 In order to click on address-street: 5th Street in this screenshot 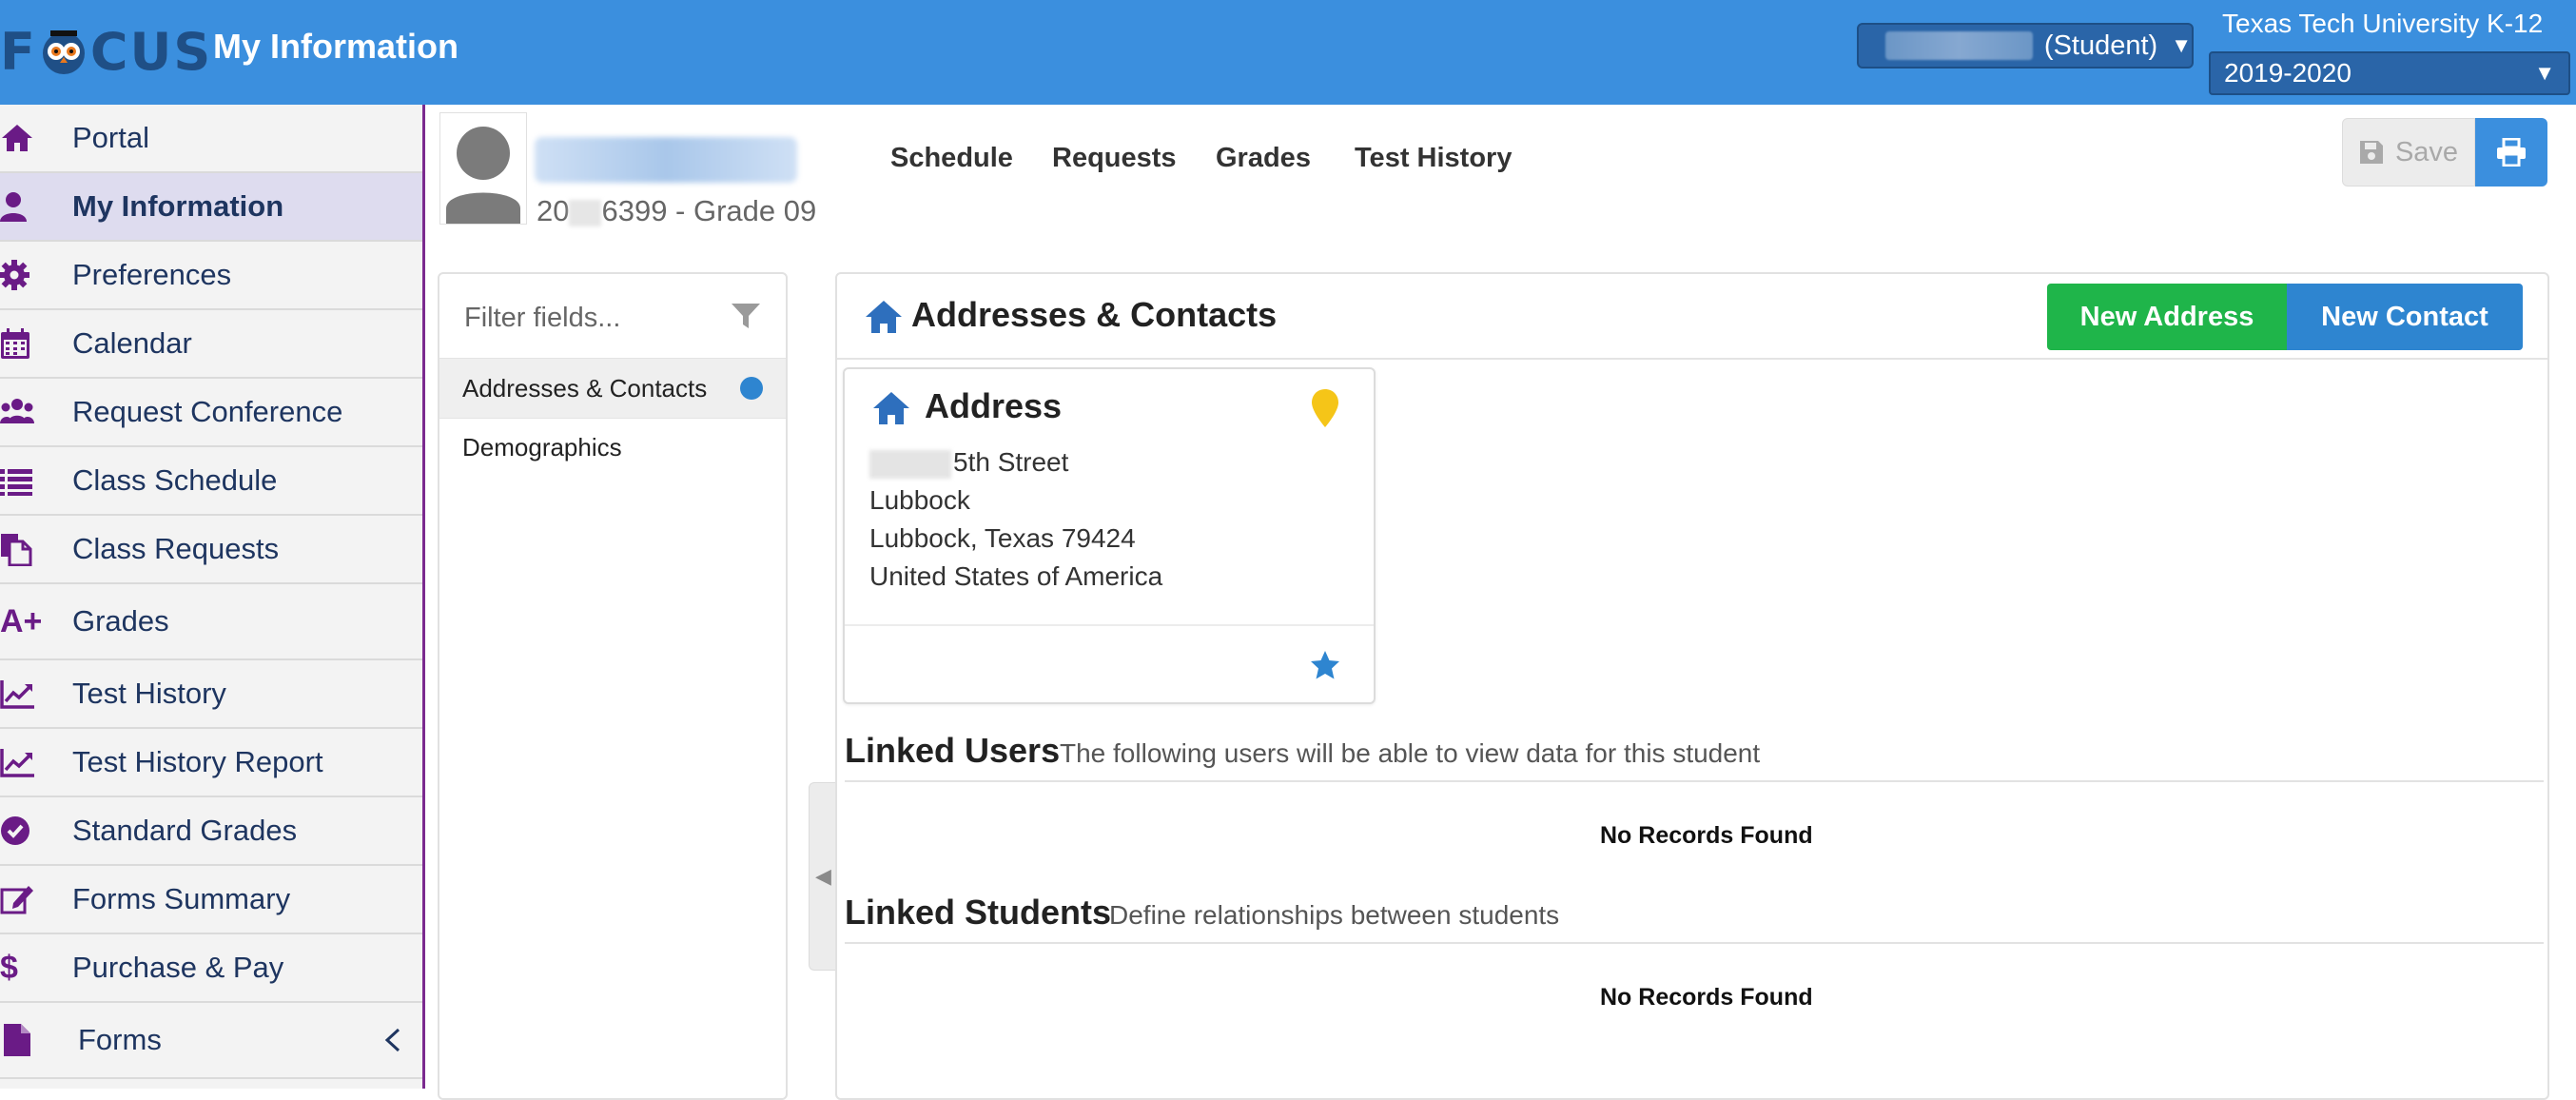, I will do `click(969, 463)`.